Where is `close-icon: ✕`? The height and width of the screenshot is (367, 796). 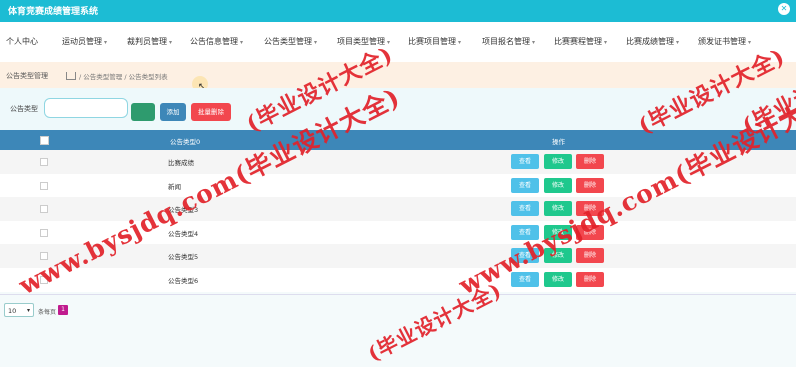 close-icon: ✕ is located at coordinates (784, 9).